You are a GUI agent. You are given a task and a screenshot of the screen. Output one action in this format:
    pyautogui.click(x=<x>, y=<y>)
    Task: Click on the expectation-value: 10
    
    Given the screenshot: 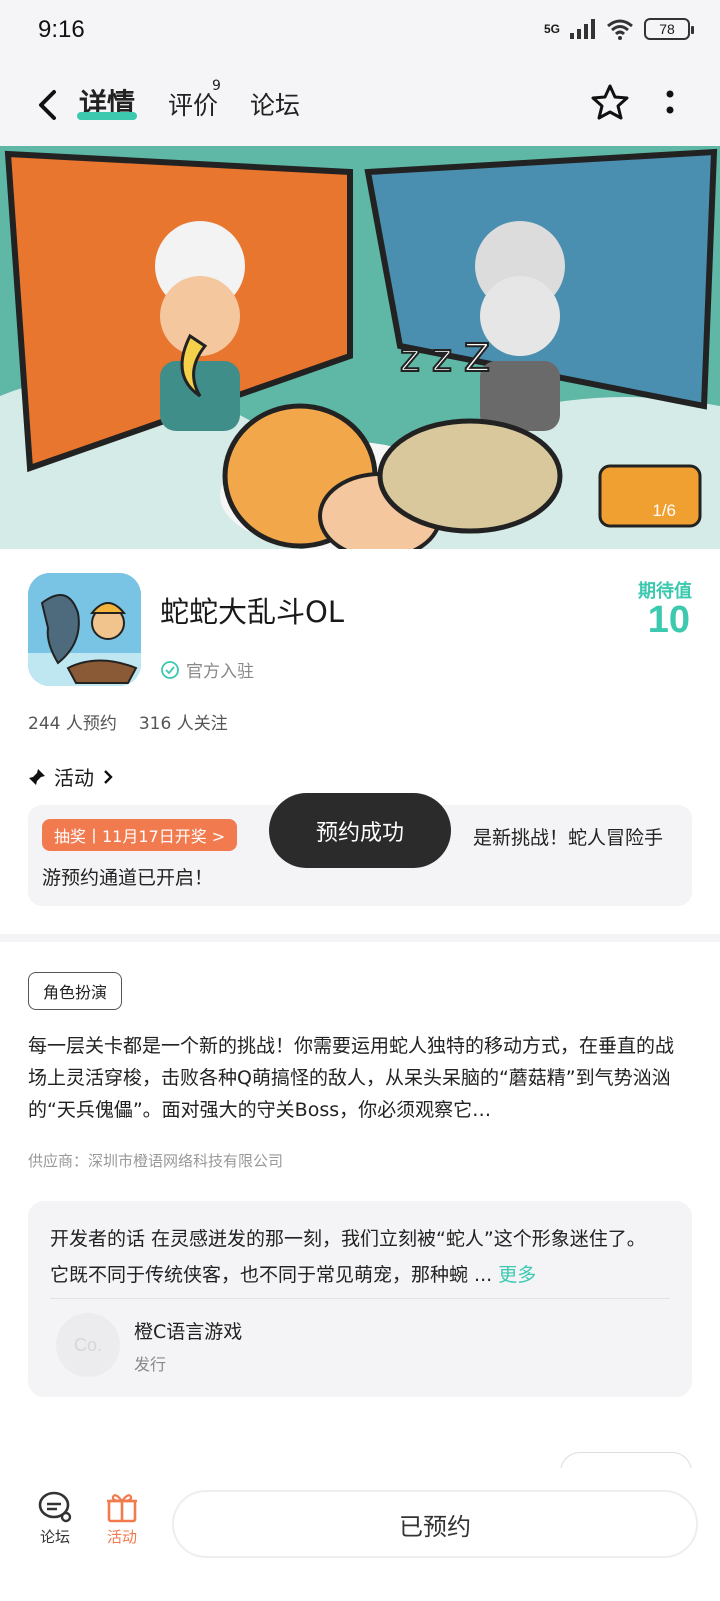 What is the action you would take?
    pyautogui.click(x=668, y=620)
    